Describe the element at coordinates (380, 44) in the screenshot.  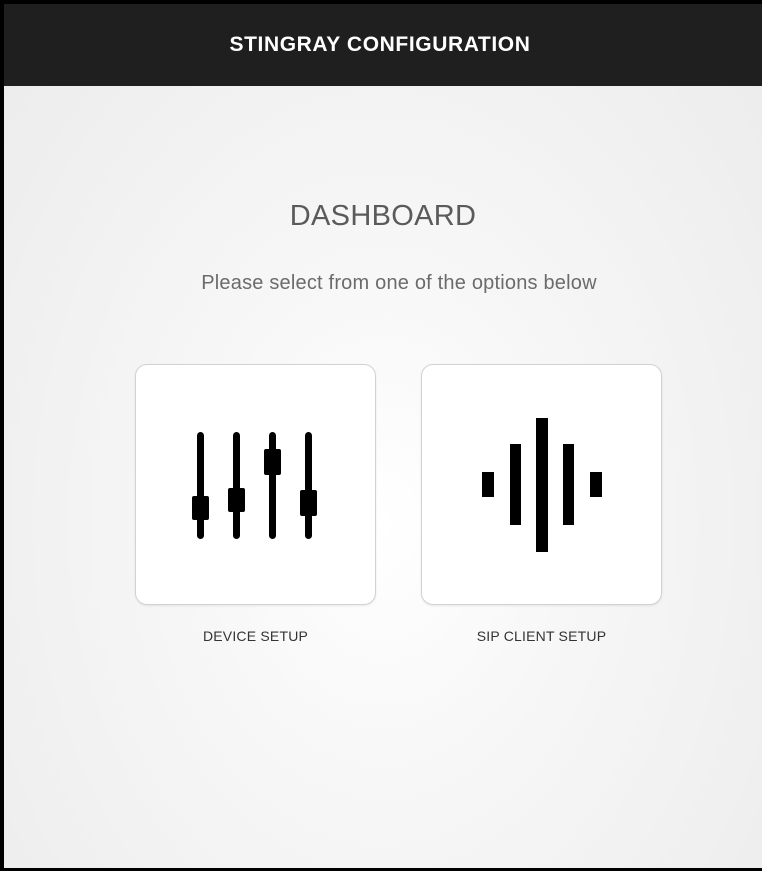
I see `header-title: STINGRAY CONFIGURATION` at that location.